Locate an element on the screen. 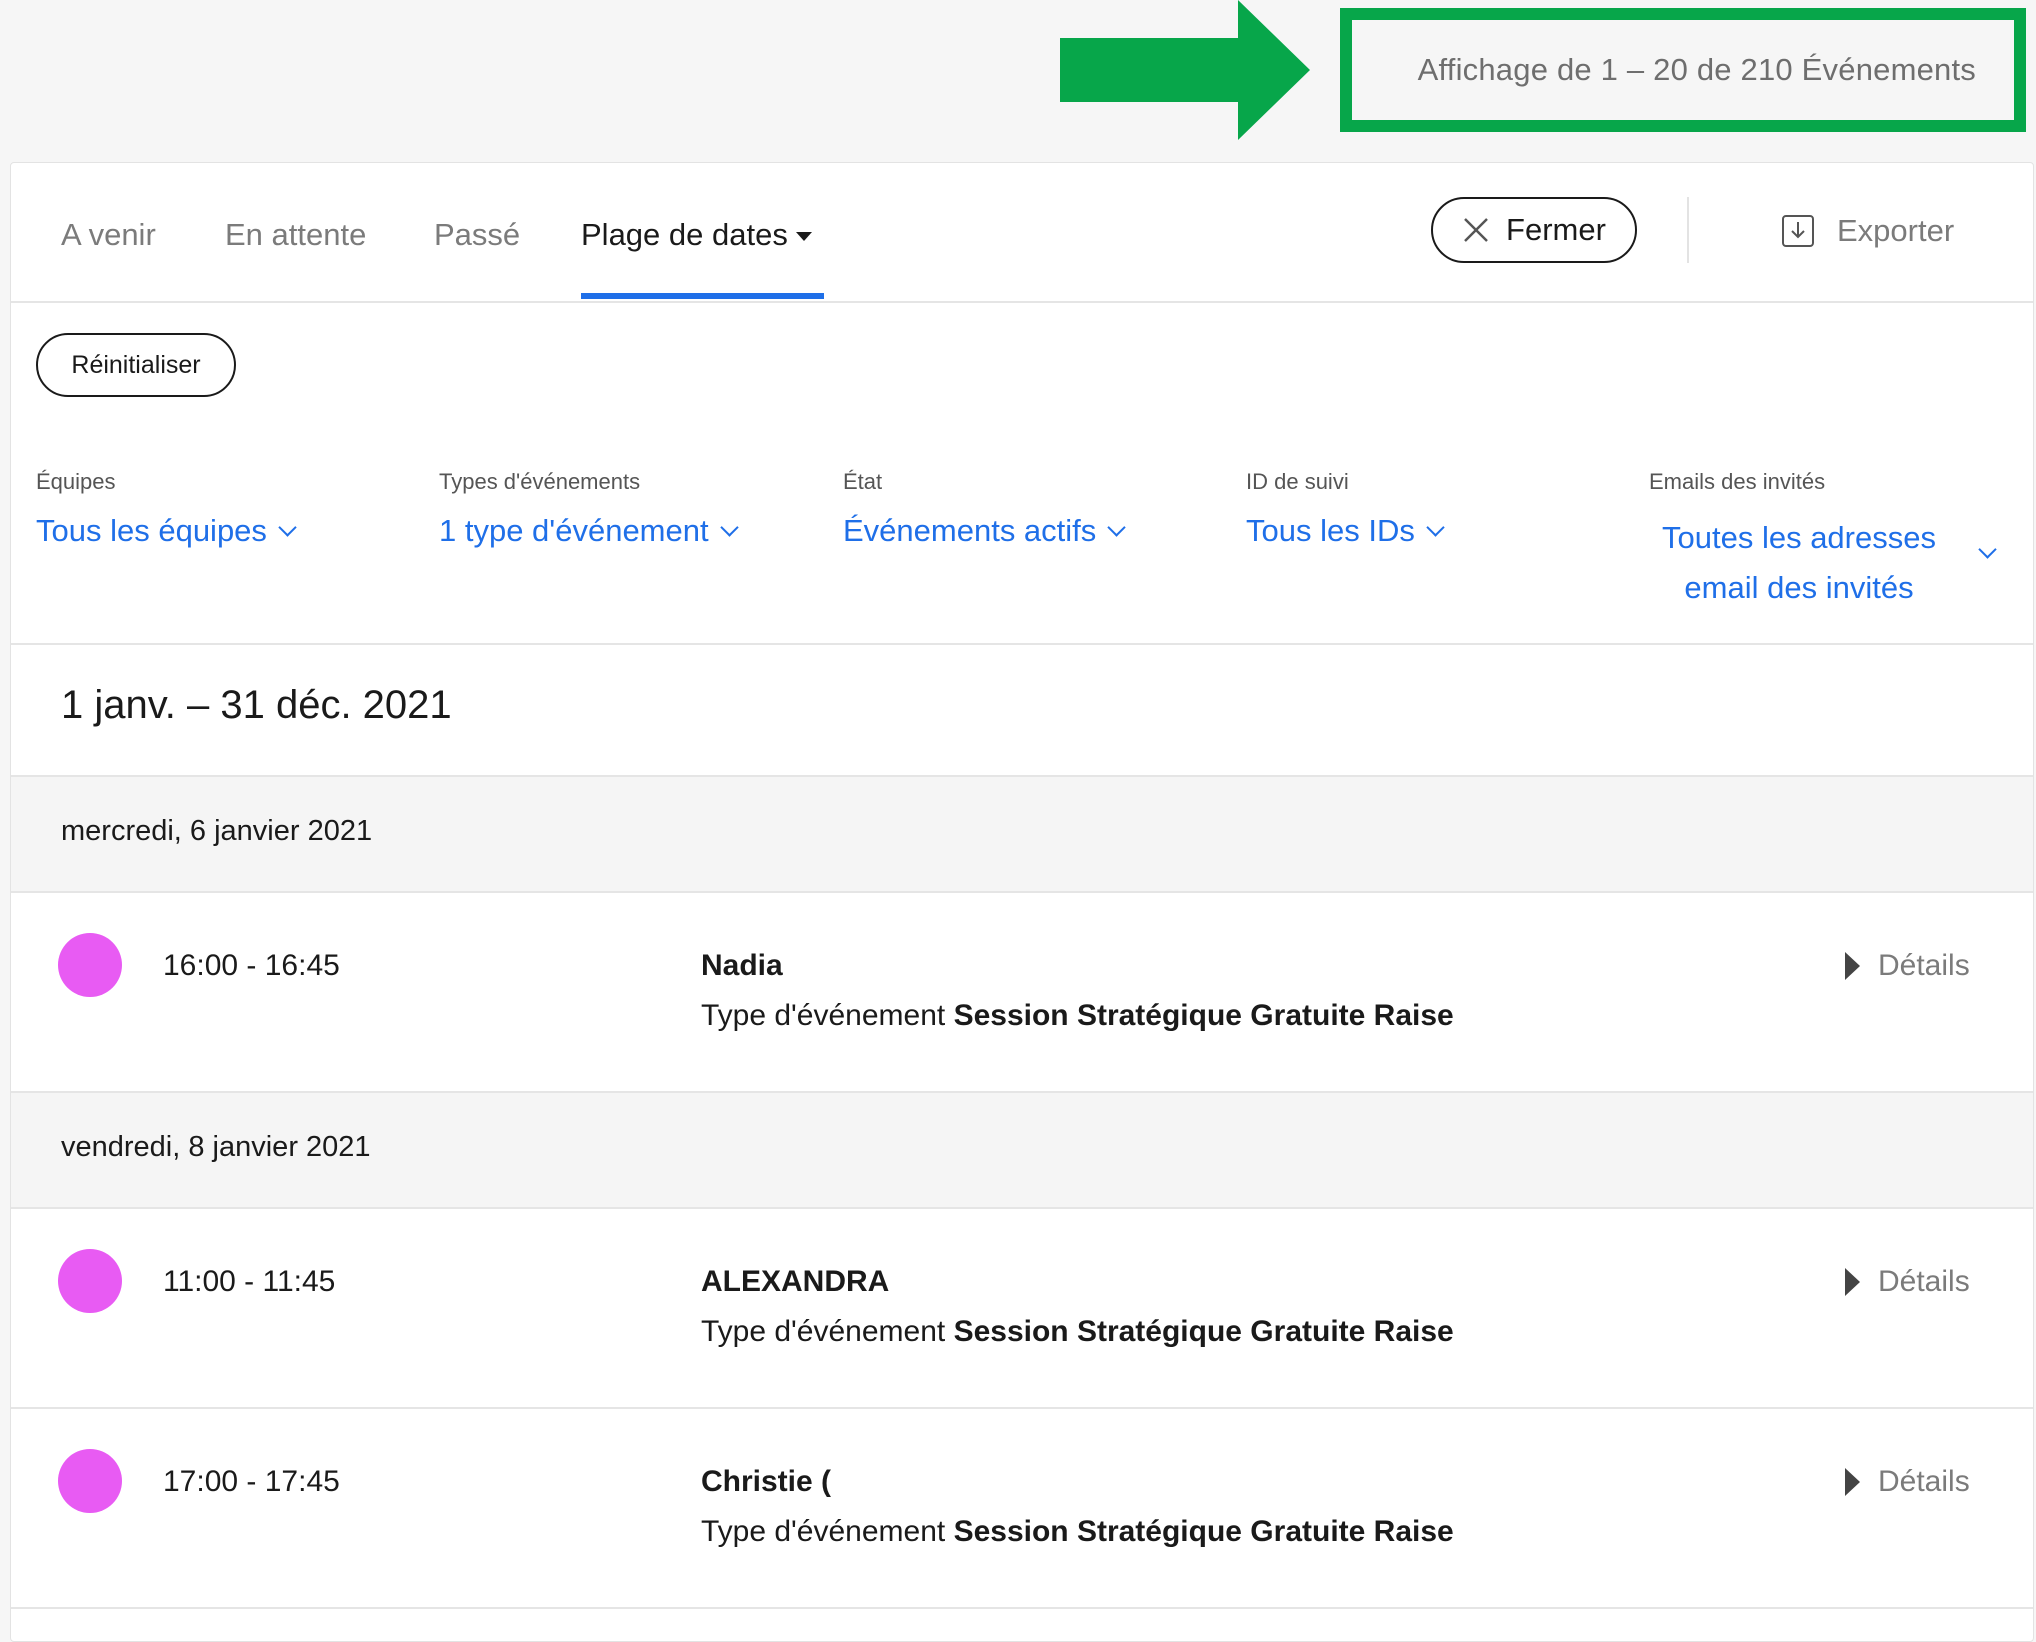  results-count: Affichage de 1 – 20 de 210 Événements is located at coordinates (1696, 69).